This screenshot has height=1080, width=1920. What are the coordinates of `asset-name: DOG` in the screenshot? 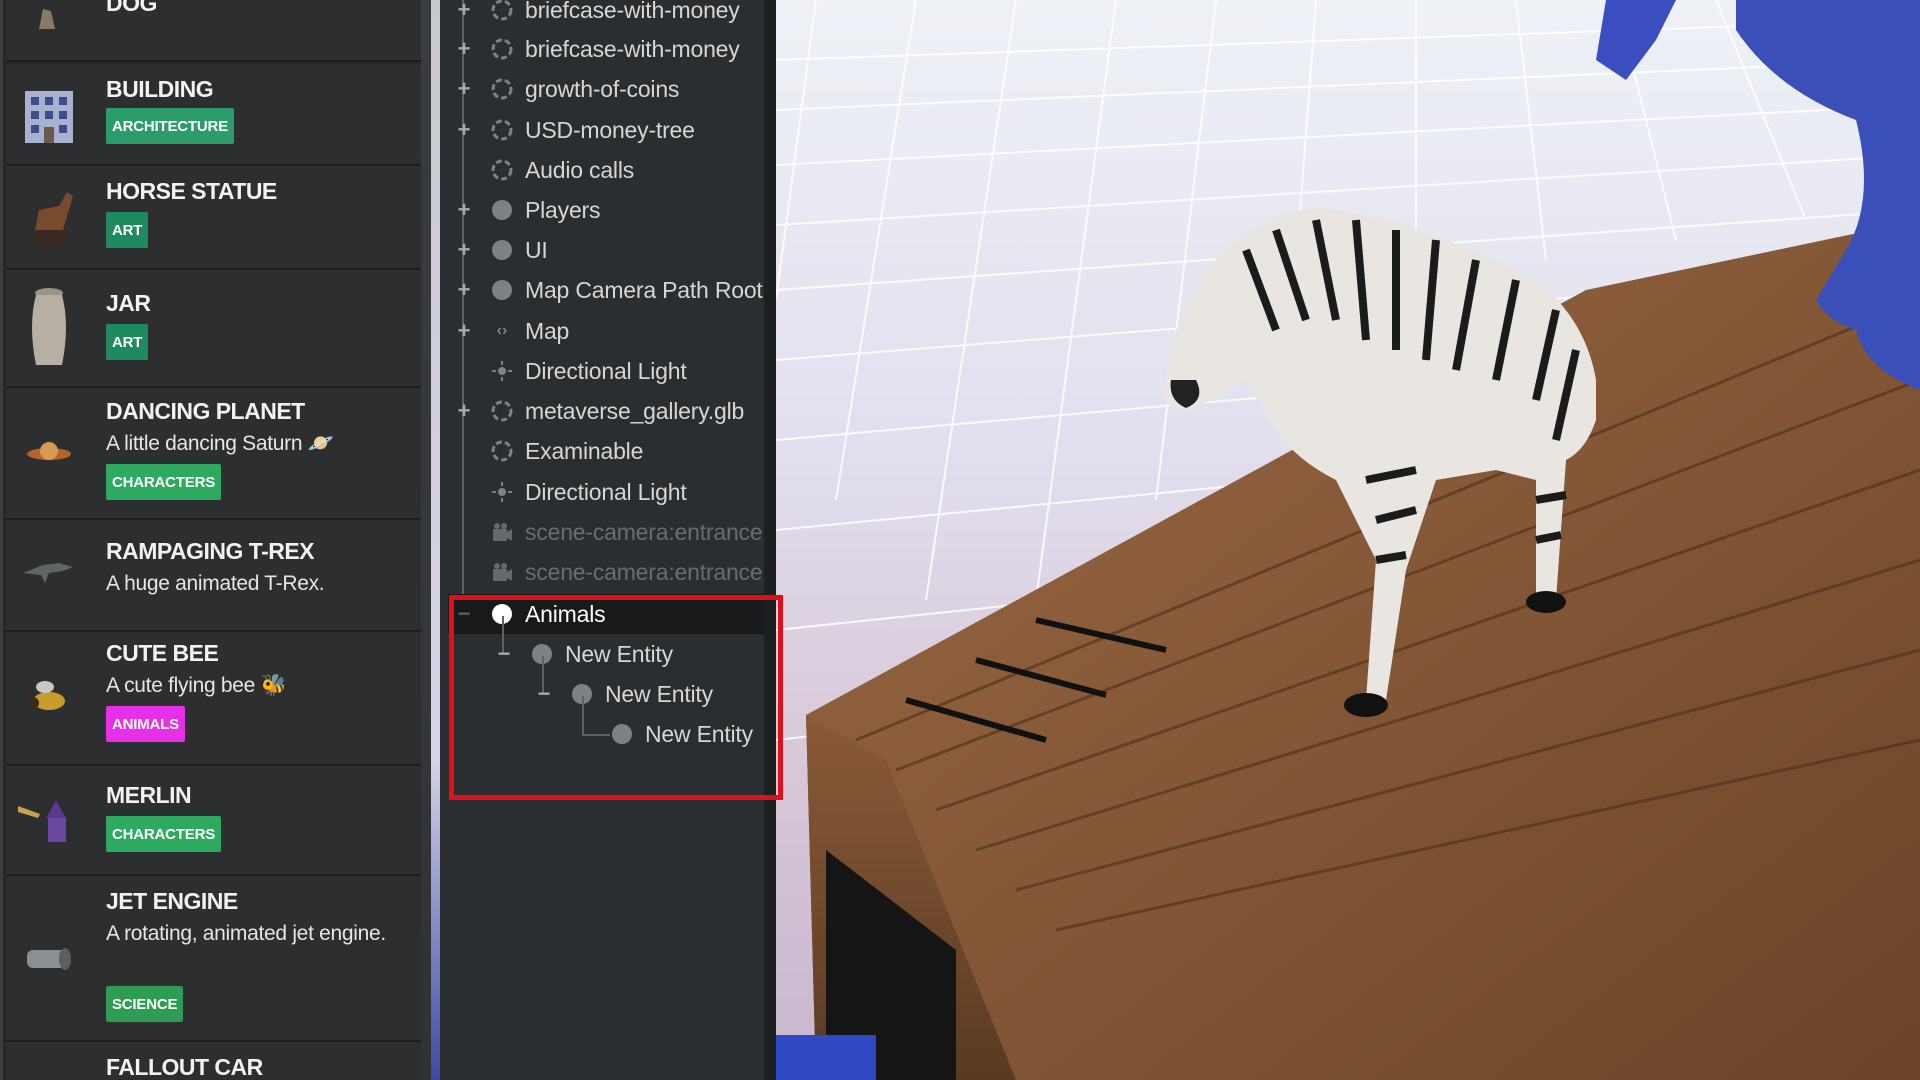 It's located at (131, 8).